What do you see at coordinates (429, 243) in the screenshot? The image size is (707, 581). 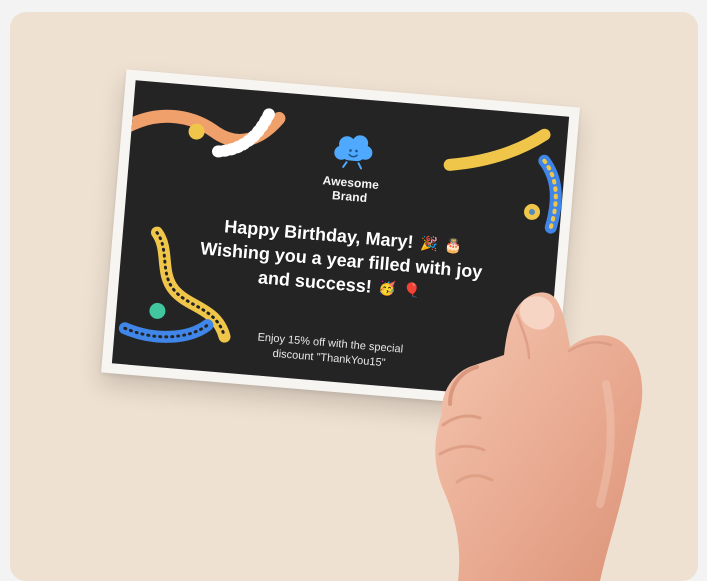 I see `party-popper-emoji: 🎉` at bounding box center [429, 243].